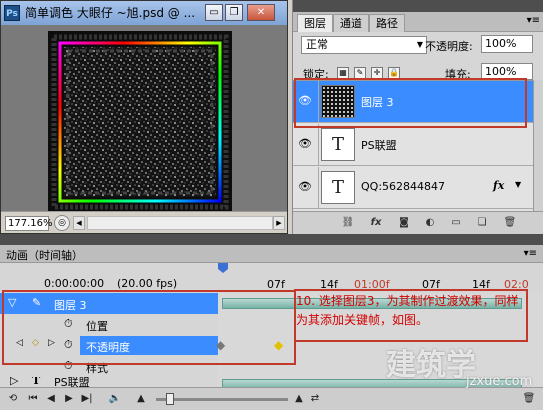 This screenshot has width=543, height=410. What do you see at coordinates (315, 399) in the screenshot?
I see `convert-icon: ⇄` at bounding box center [315, 399].